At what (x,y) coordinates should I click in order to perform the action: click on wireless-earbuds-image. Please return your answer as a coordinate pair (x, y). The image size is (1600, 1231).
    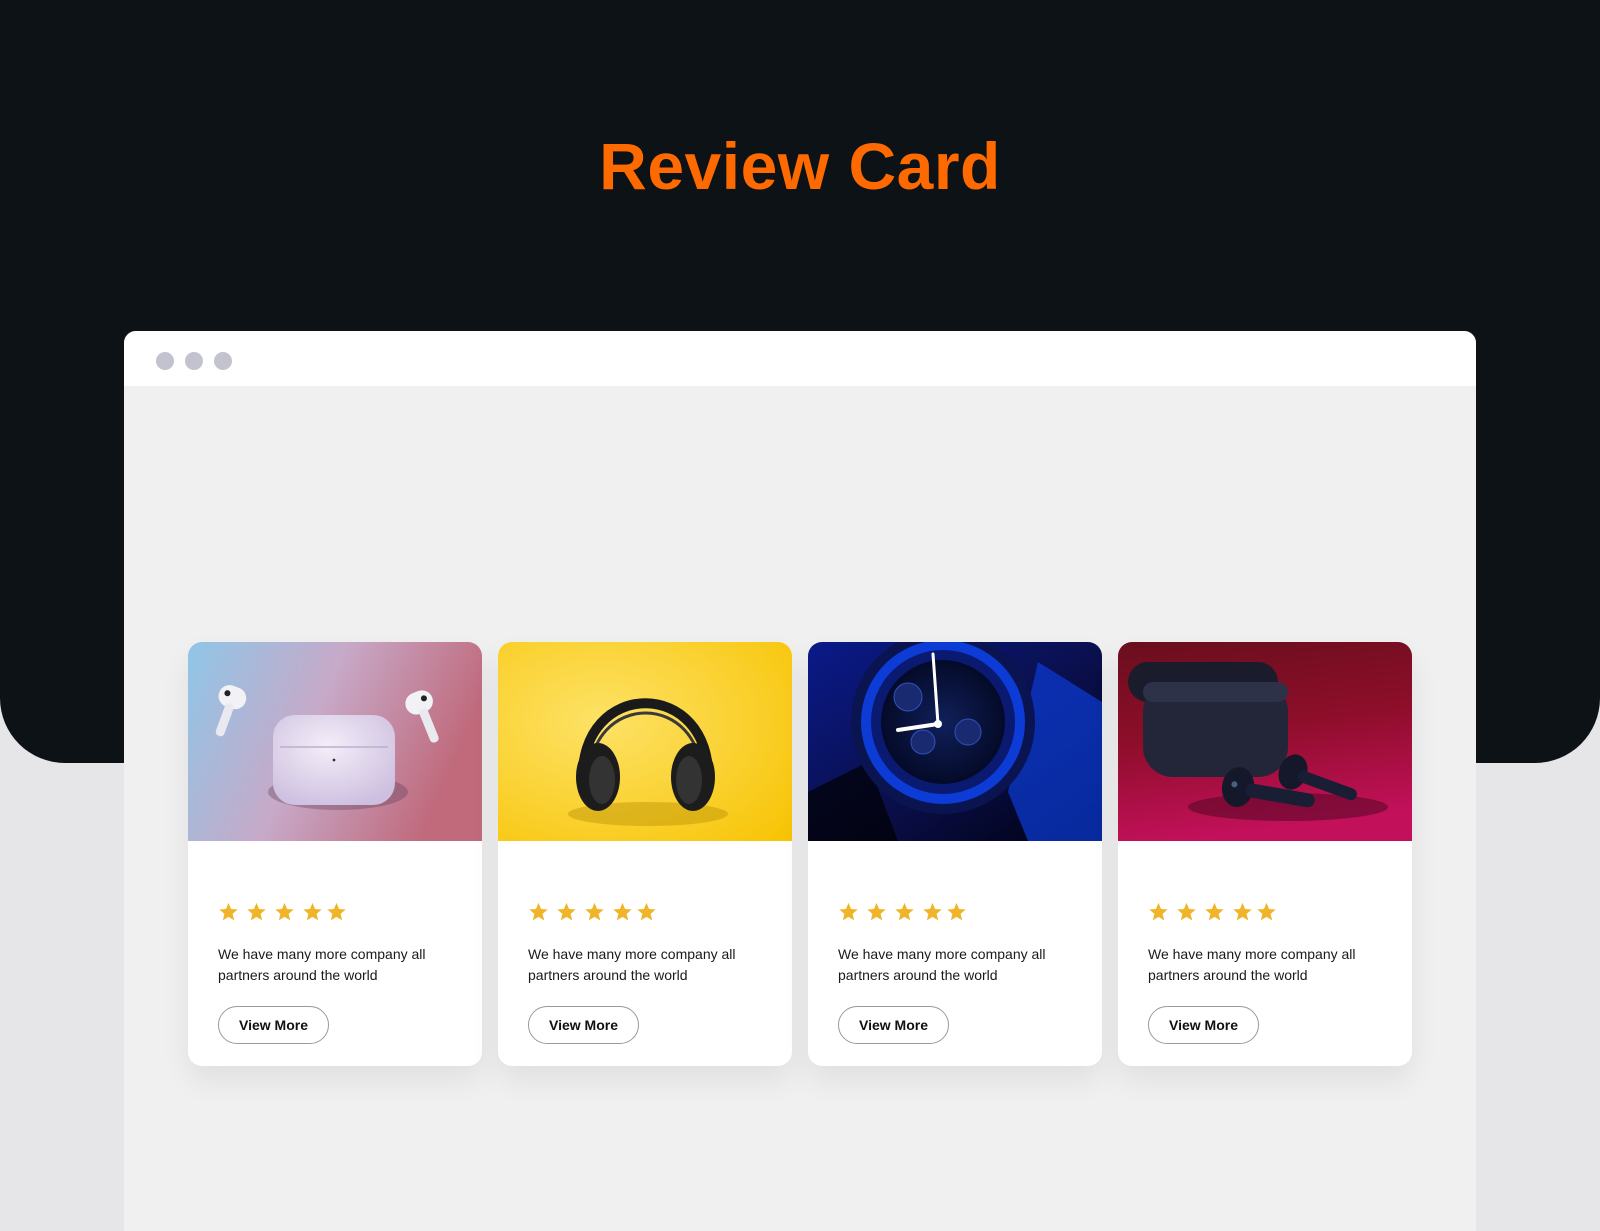
    Looking at the image, I should click on (1265, 741).